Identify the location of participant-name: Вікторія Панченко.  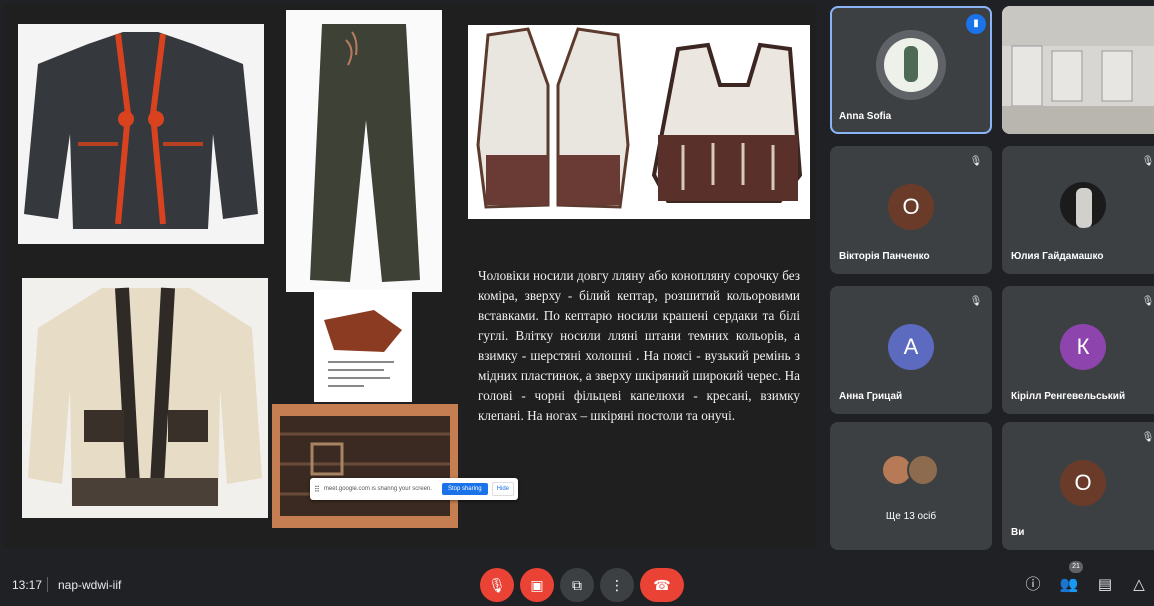
(884, 256).